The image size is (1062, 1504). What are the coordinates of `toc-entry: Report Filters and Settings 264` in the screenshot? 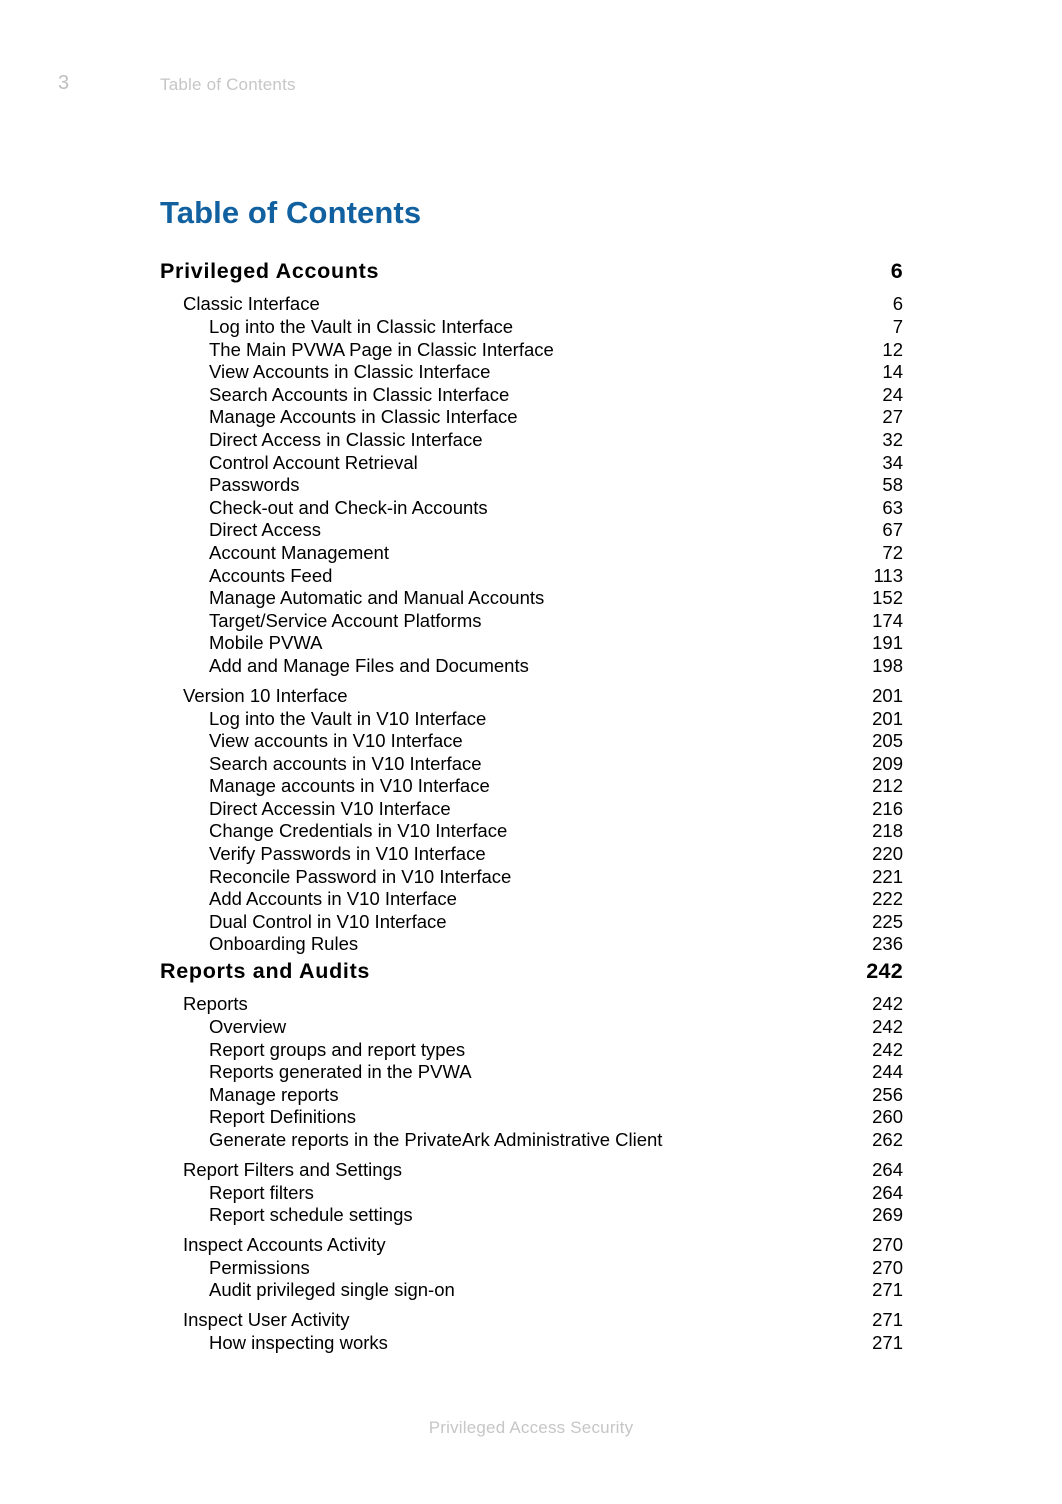 It's located at (531, 1169).